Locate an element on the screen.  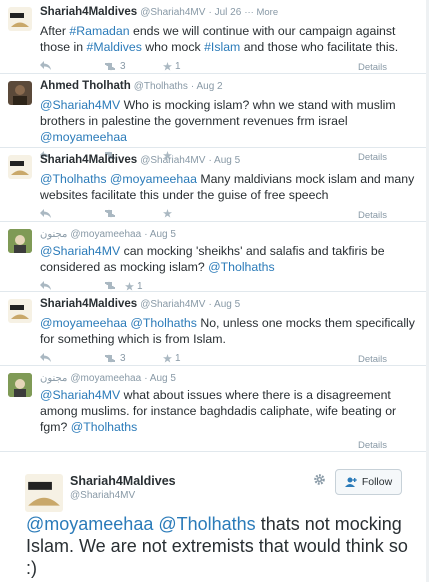
hashtag-link: #Islam is located at coordinates (222, 47).